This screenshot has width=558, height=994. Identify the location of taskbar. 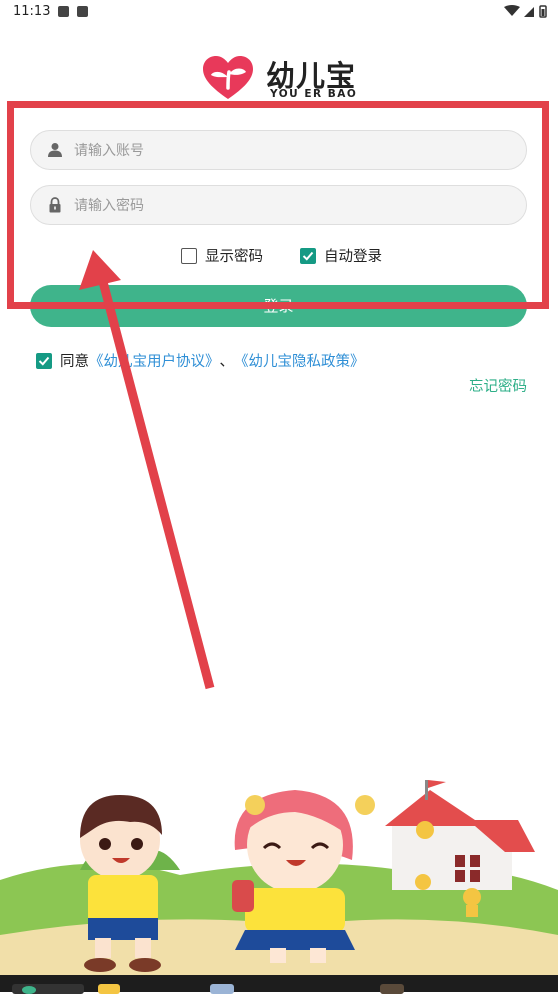
(279, 984).